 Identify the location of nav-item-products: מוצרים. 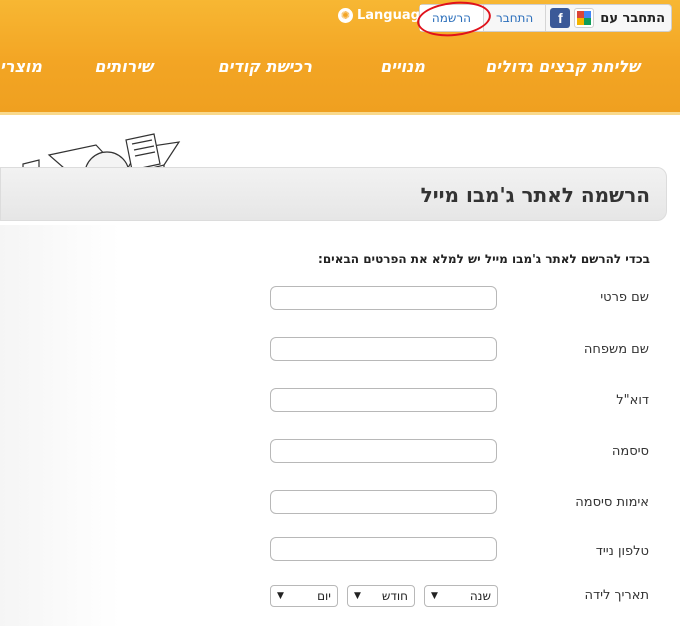
(21, 66).